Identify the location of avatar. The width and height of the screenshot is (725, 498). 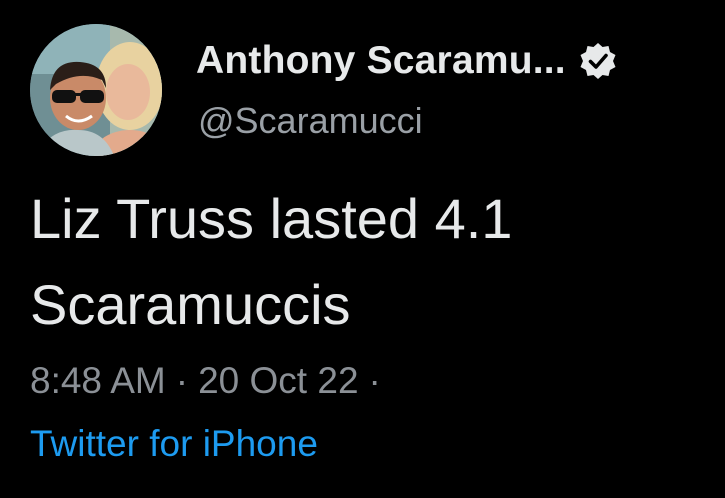
(96, 90).